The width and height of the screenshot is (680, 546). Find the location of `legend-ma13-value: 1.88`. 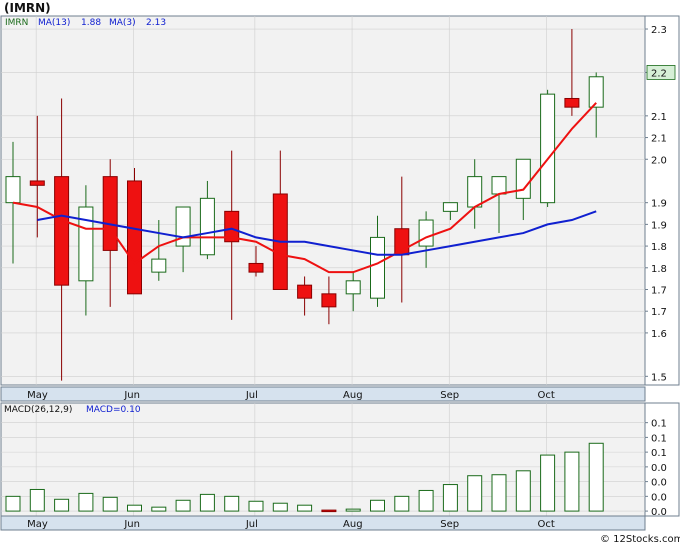

legend-ma13-value: 1.88 is located at coordinates (91, 23).